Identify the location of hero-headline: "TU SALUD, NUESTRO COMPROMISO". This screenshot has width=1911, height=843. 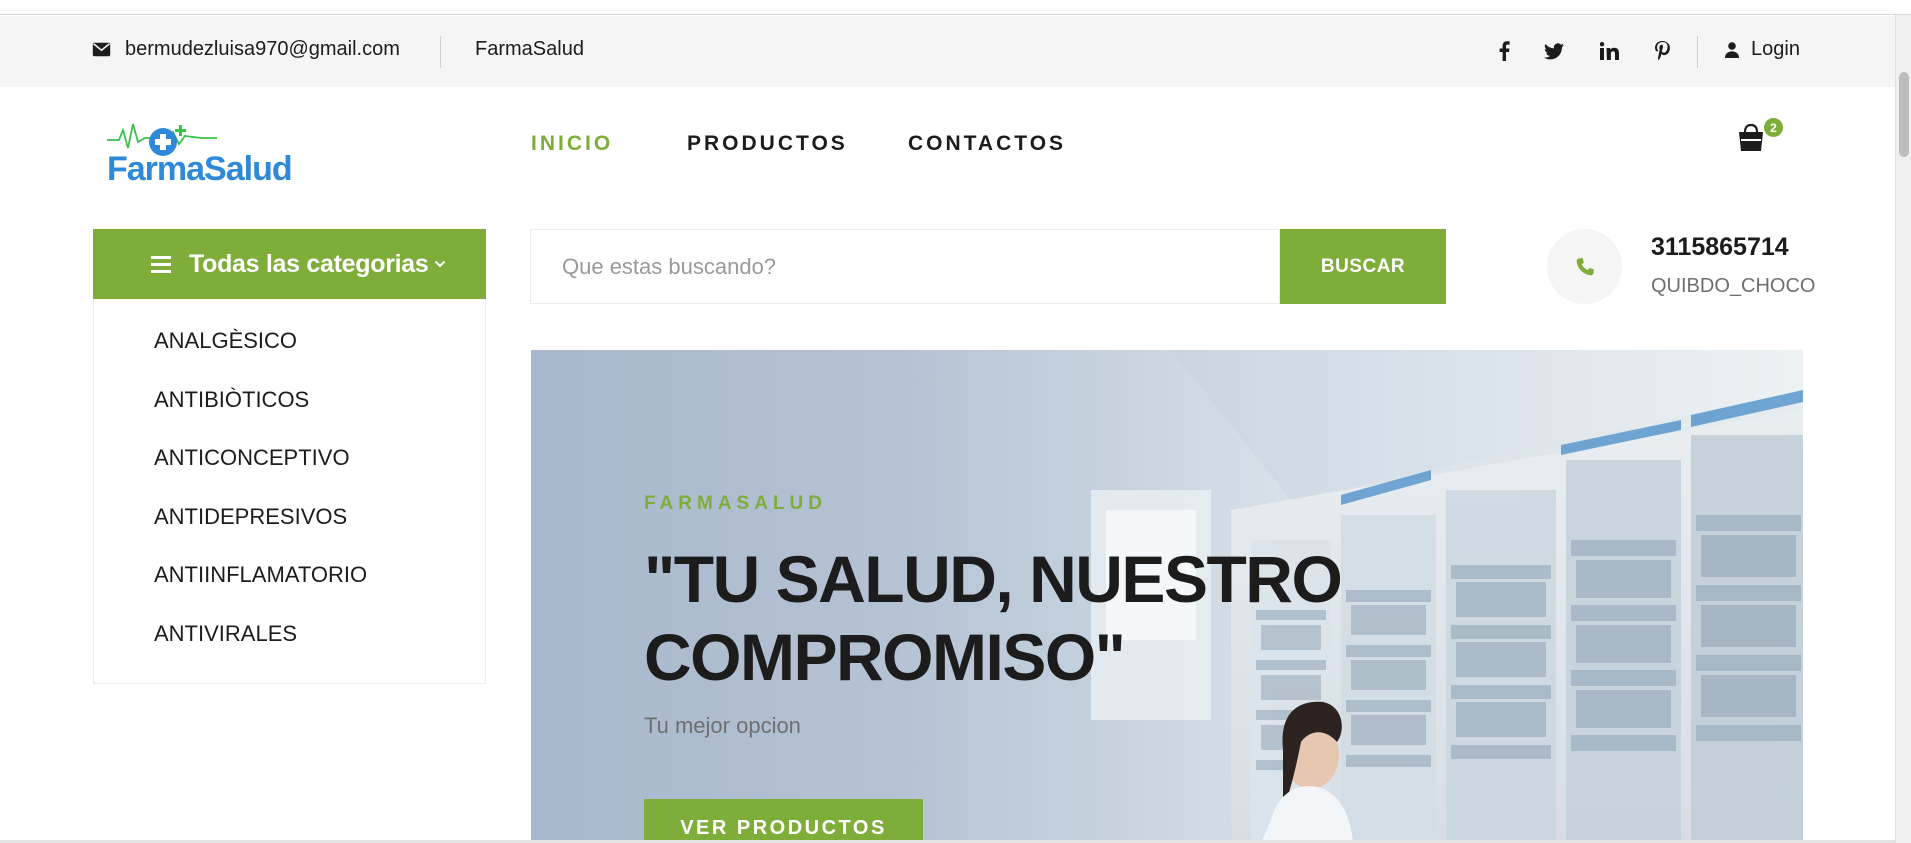
(993, 618).